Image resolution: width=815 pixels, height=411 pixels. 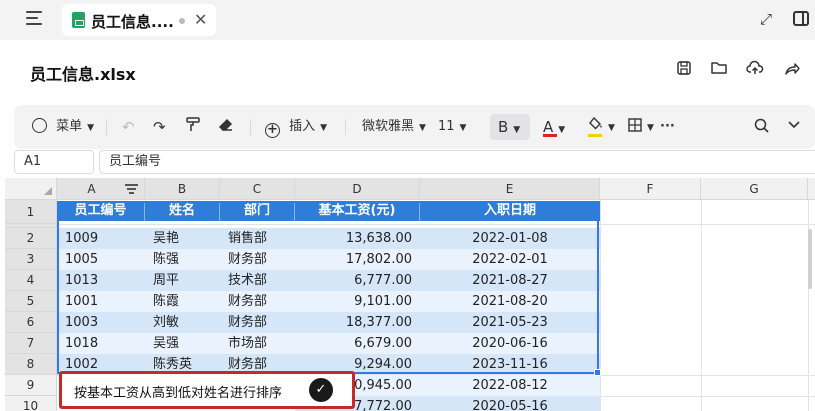 What do you see at coordinates (357, 189) in the screenshot?
I see `column-header-d: D` at bounding box center [357, 189].